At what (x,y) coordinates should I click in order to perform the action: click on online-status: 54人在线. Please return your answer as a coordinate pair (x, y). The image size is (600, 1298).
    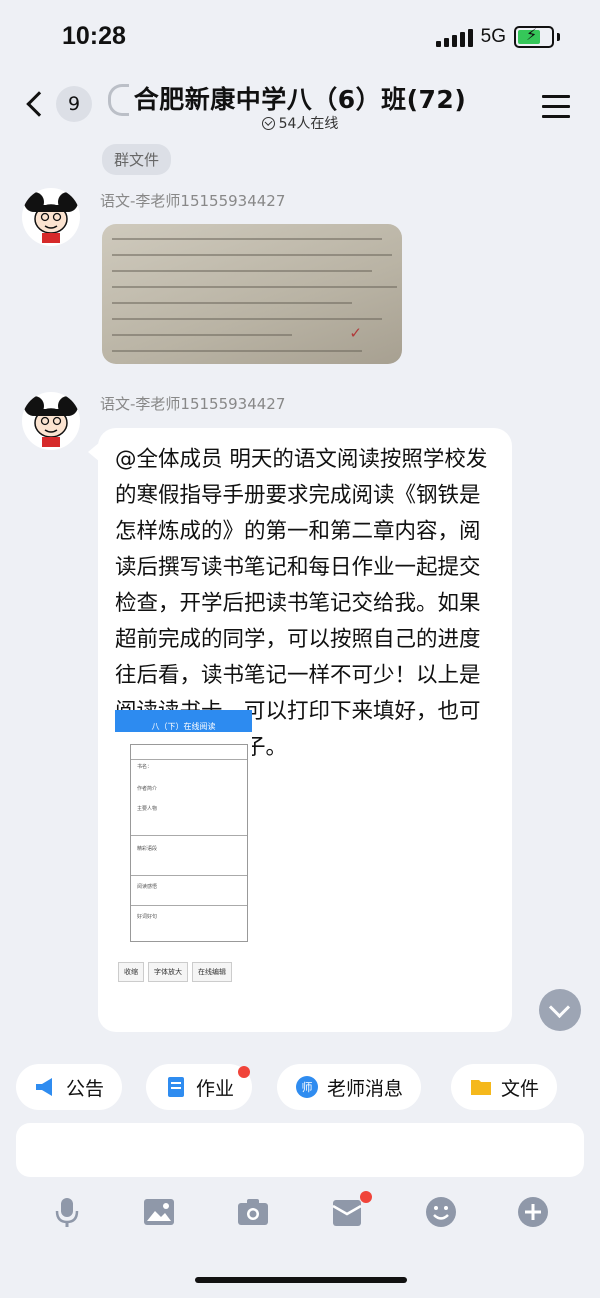
    Looking at the image, I should click on (300, 123).